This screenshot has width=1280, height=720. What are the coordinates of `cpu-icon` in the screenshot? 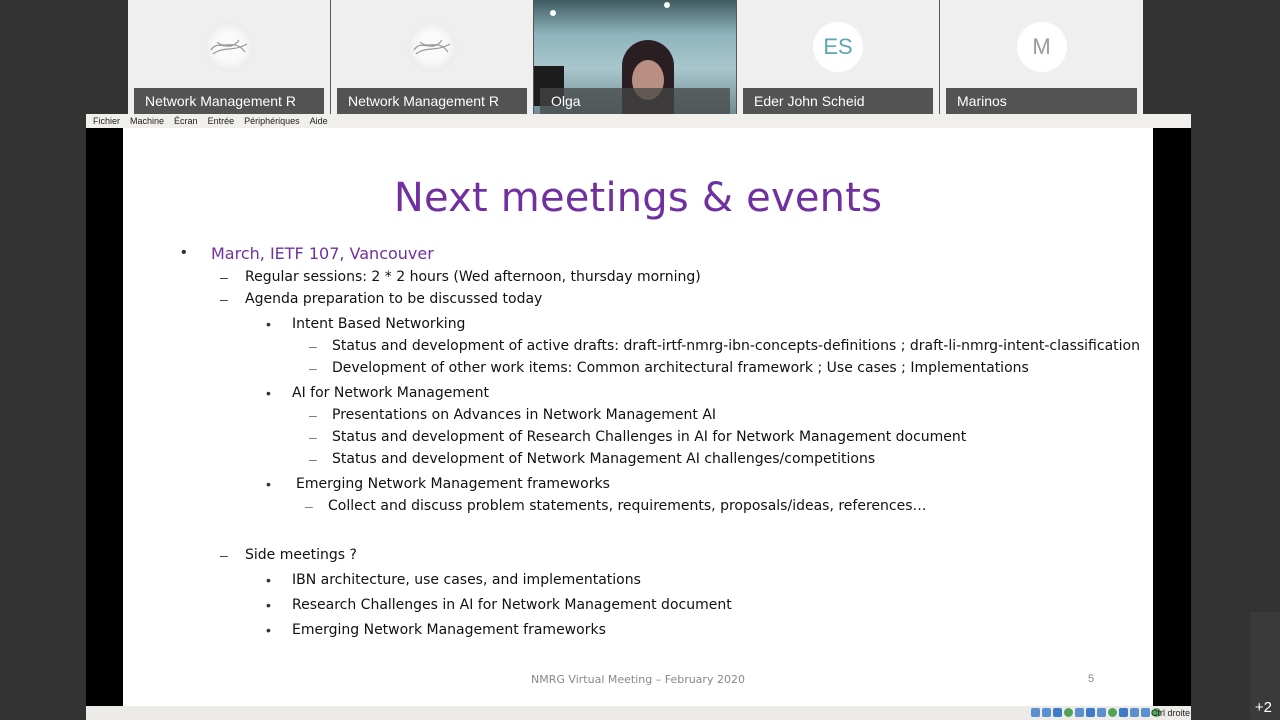 It's located at (1134, 712).